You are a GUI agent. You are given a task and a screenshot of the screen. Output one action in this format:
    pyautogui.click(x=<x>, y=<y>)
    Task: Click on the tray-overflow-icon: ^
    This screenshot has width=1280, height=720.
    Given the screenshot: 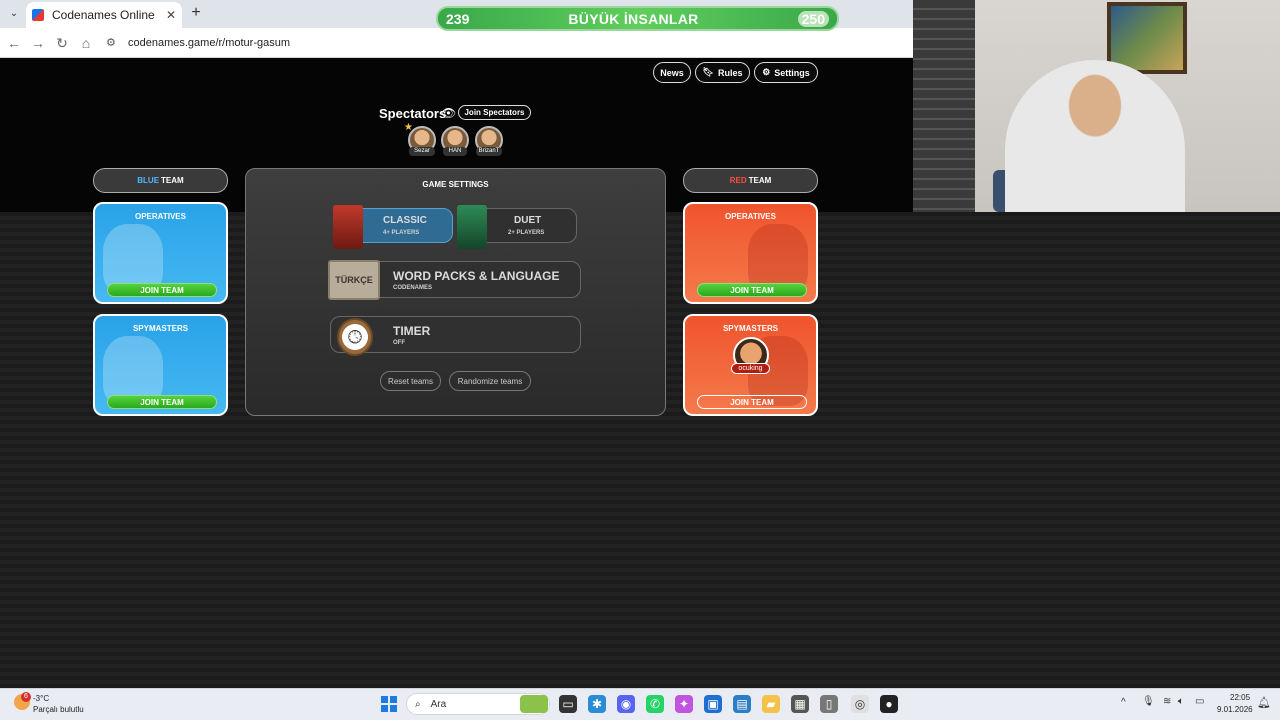 What is the action you would take?
    pyautogui.click(x=1123, y=702)
    